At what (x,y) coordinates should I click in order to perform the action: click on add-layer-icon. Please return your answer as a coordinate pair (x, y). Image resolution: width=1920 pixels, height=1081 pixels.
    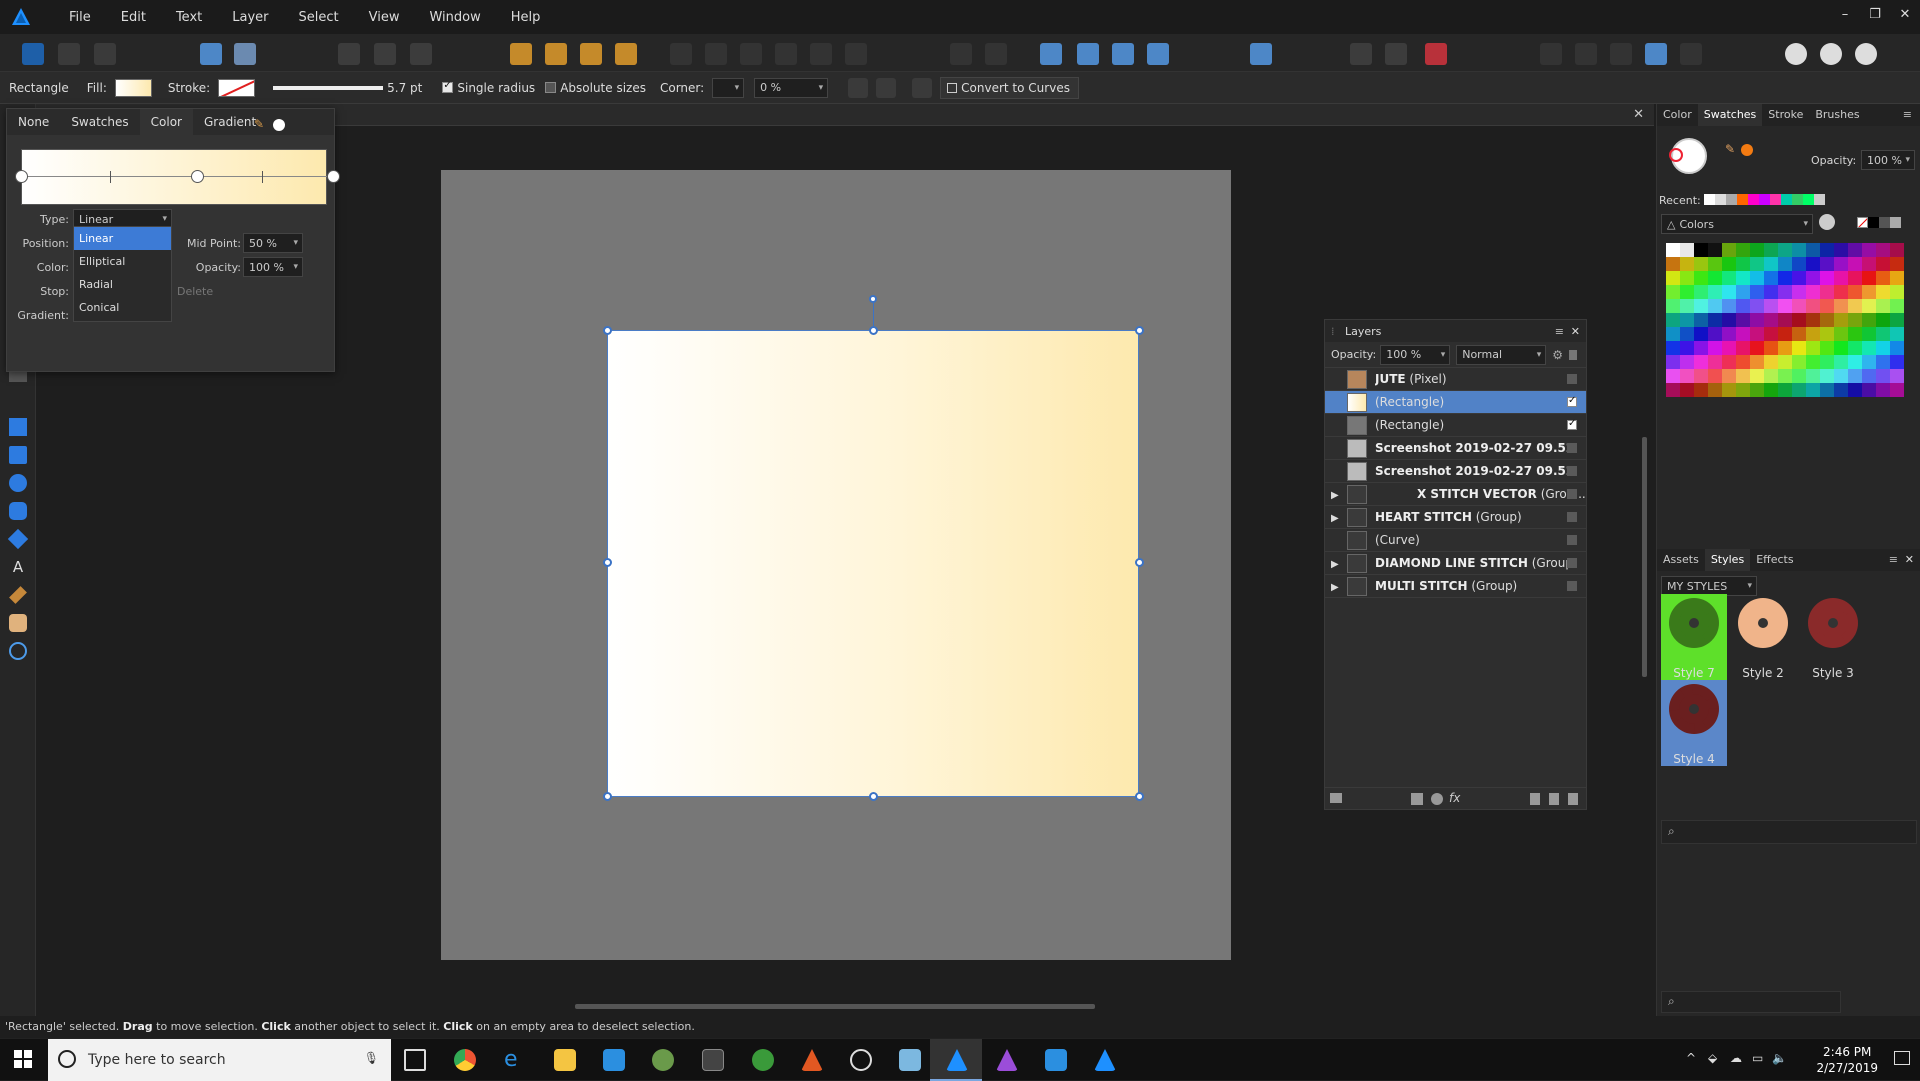
    Looking at the image, I should click on (1535, 799).